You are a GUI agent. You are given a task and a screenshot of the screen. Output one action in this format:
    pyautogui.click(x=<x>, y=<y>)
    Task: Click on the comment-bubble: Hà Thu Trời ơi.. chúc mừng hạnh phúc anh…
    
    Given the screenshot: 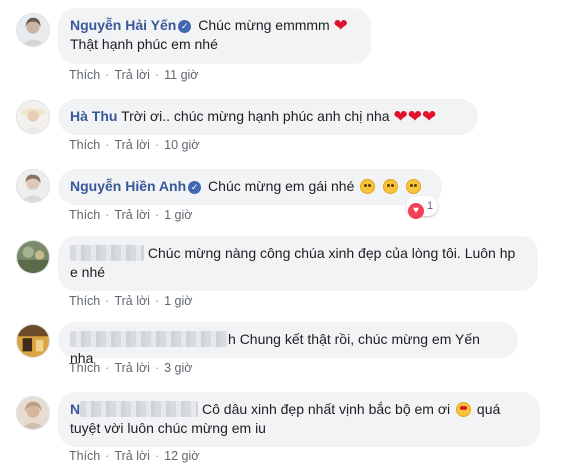 What is the action you would take?
    pyautogui.click(x=268, y=117)
    